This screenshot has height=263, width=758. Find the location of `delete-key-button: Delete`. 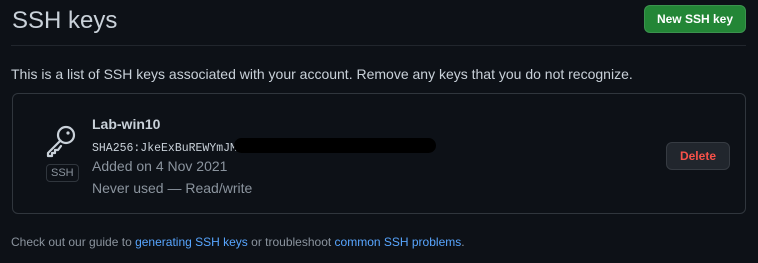

delete-key-button: Delete is located at coordinates (697, 156).